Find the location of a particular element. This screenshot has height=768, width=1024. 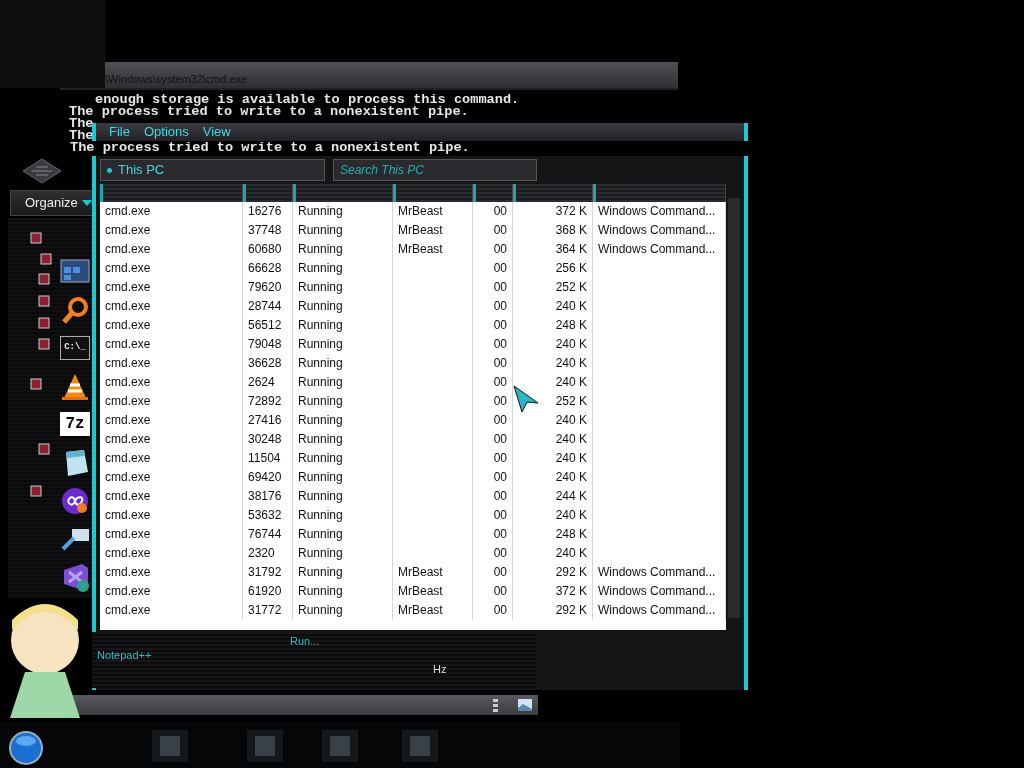

table-cell: 31772 is located at coordinates (268, 610).